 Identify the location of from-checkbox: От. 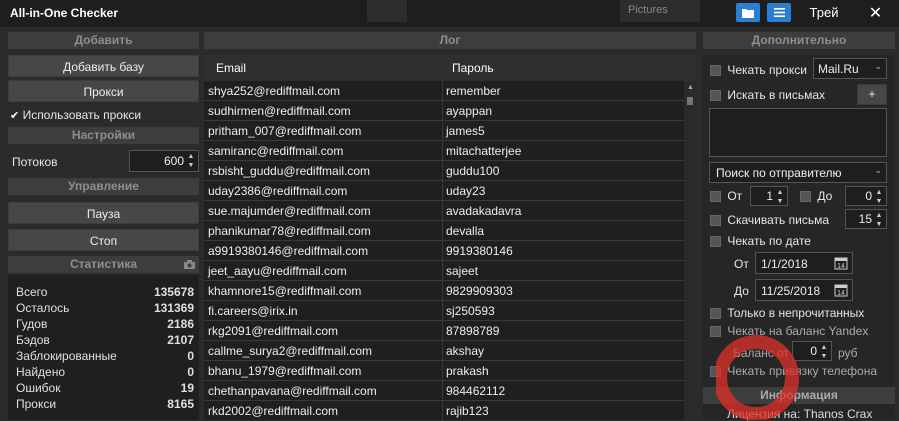
(726, 196).